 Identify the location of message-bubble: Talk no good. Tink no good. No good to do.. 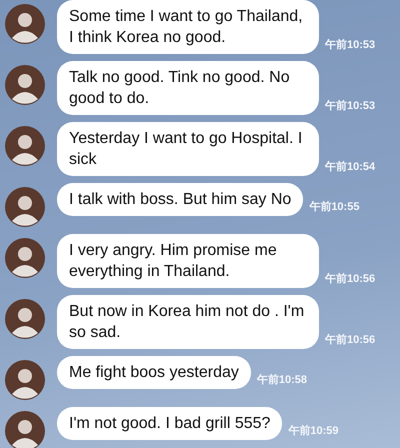
(188, 88).